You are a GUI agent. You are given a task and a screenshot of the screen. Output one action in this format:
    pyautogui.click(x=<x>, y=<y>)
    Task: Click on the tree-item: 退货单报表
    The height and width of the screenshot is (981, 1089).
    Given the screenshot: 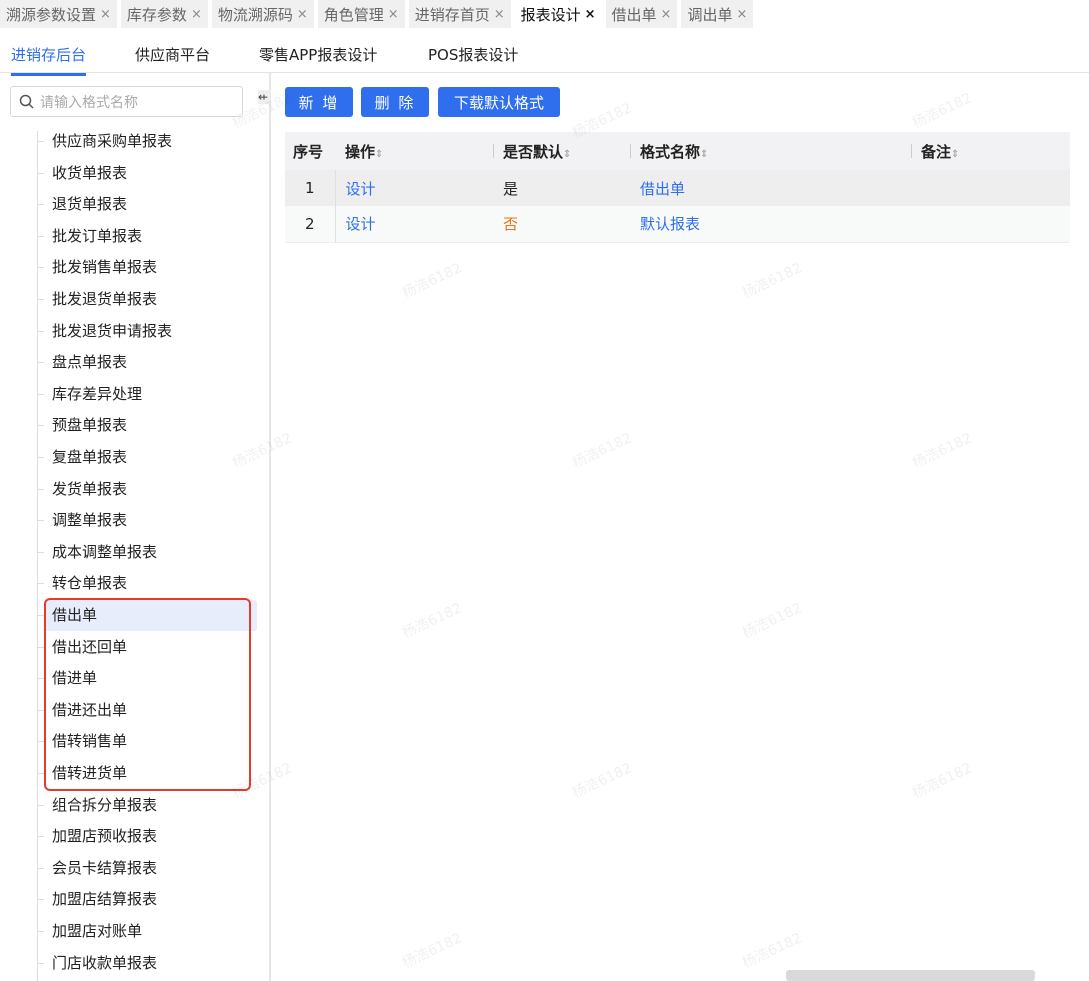 What is the action you would take?
    pyautogui.click(x=147, y=204)
    